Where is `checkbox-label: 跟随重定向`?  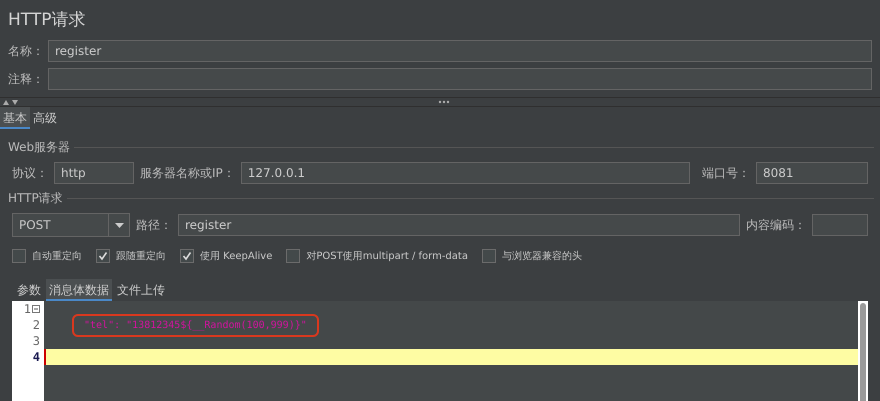 checkbox-label: 跟随重定向 is located at coordinates (141, 256).